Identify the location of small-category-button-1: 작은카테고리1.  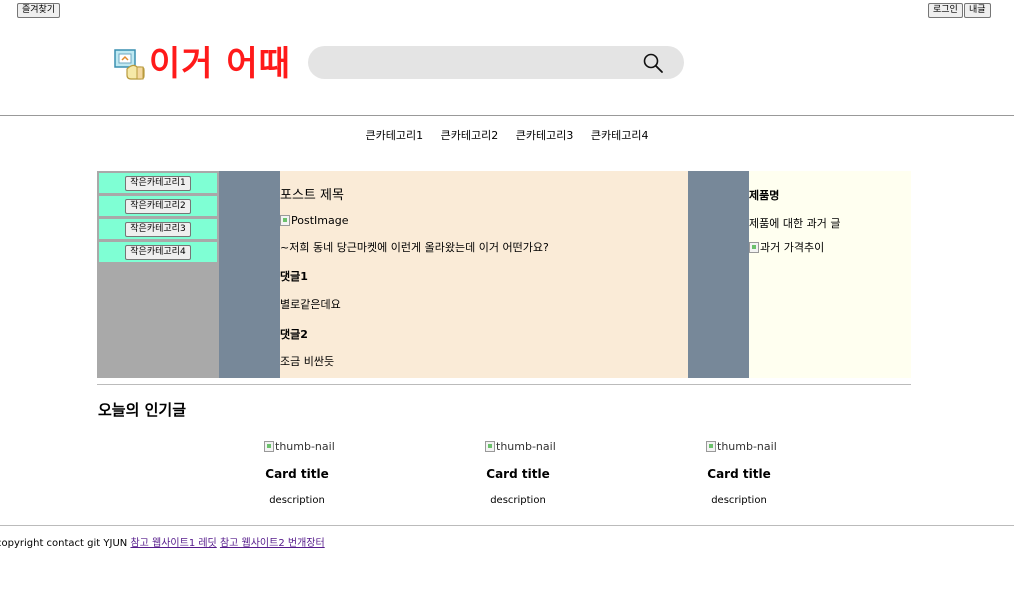
(158, 183).